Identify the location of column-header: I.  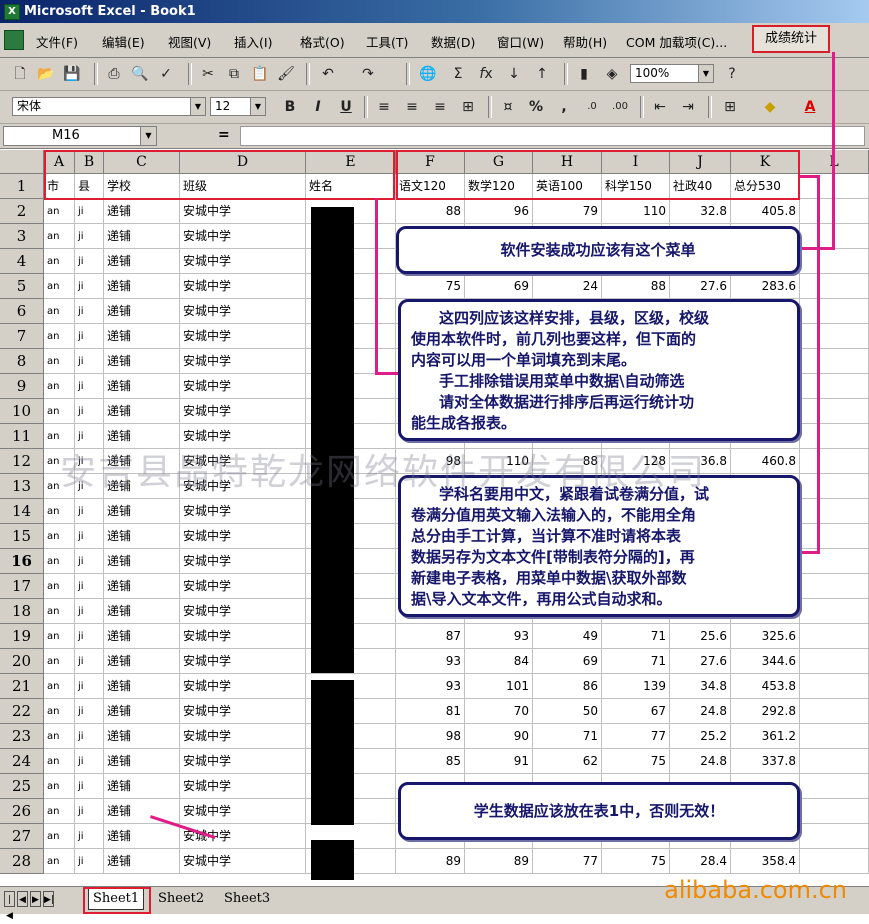
(636, 162).